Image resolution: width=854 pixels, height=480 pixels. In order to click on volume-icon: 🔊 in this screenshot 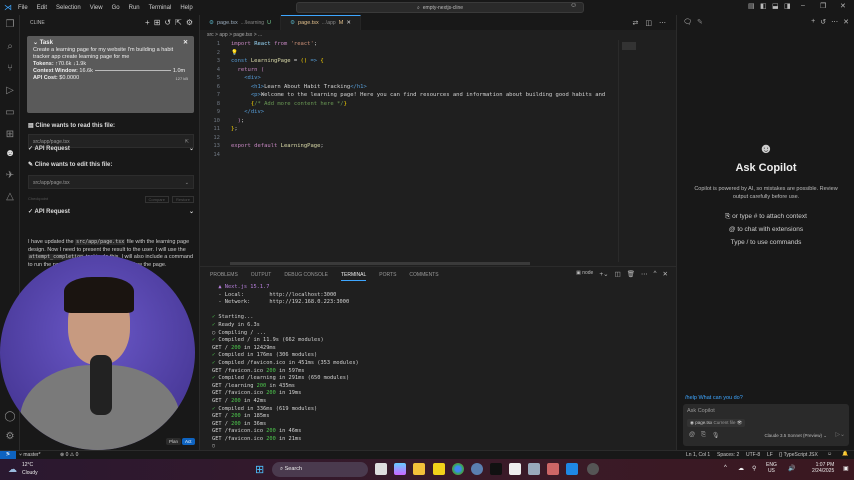, I will do `click(791, 468)`.